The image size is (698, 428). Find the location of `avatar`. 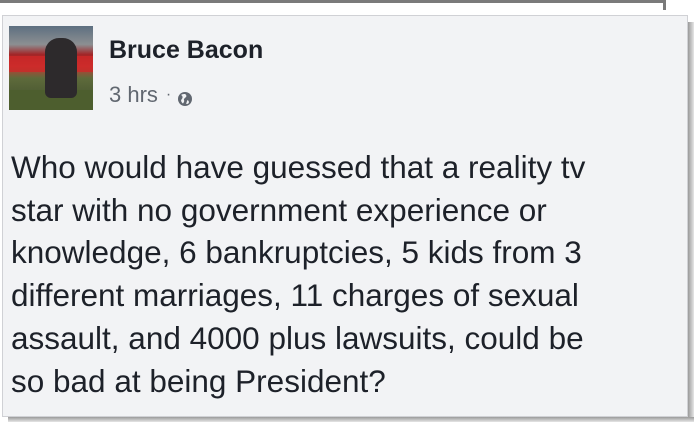

avatar is located at coordinates (51, 68).